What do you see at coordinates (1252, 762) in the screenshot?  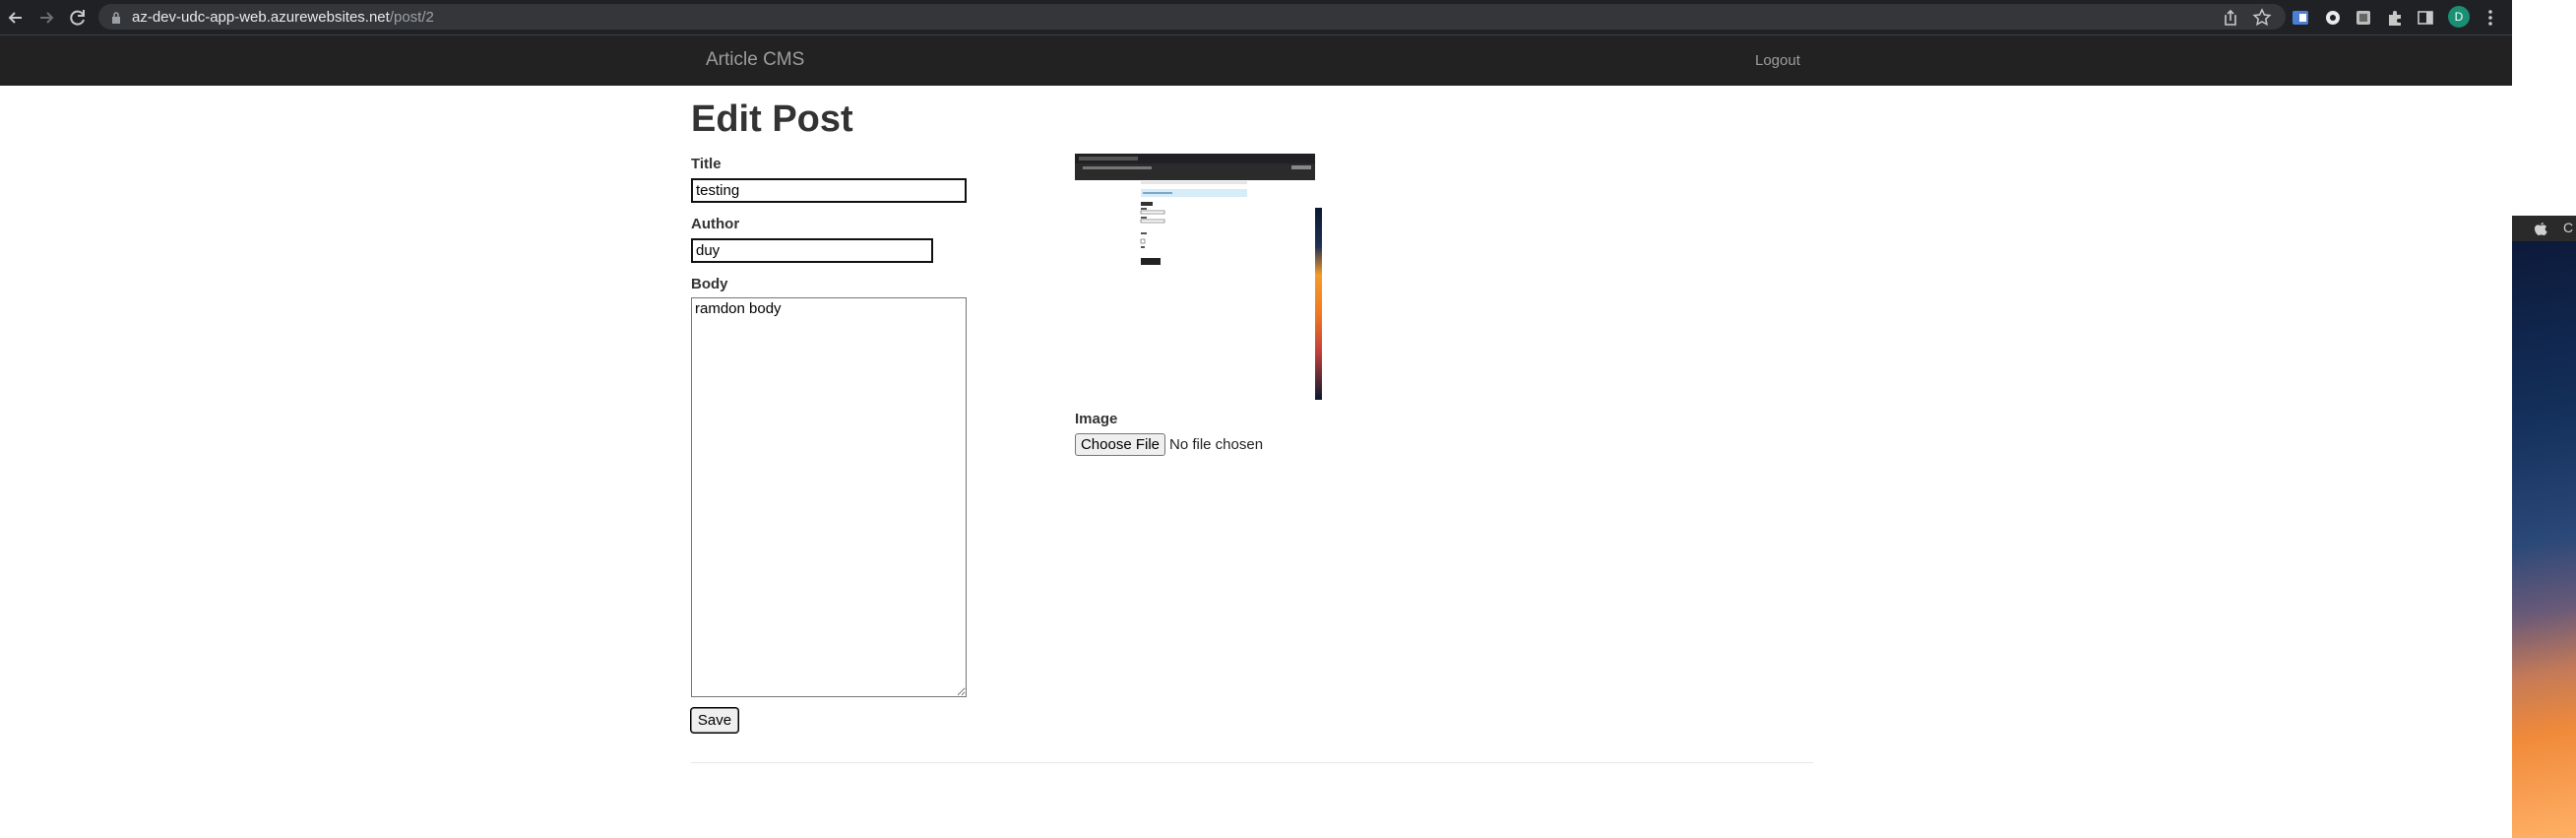 I see `footer-divider` at bounding box center [1252, 762].